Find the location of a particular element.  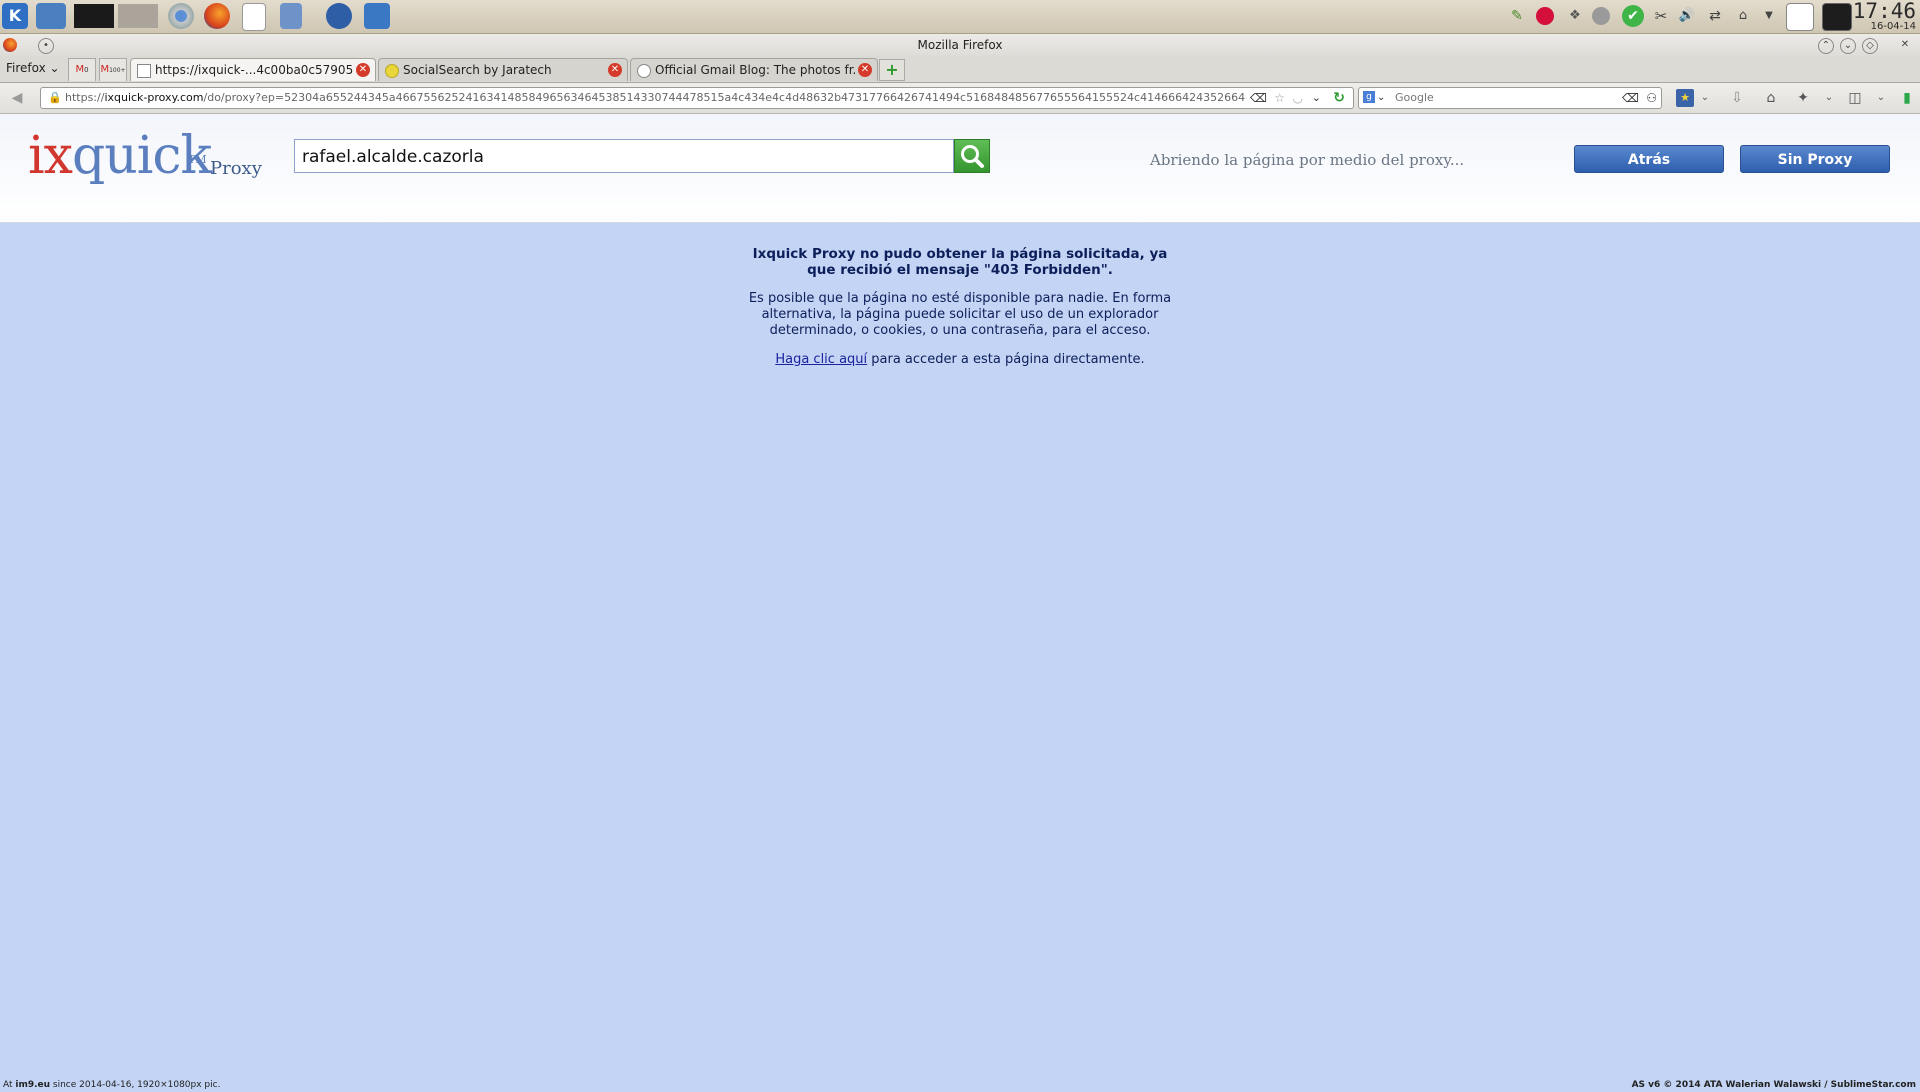

desktop-icon is located at coordinates (51, 16).